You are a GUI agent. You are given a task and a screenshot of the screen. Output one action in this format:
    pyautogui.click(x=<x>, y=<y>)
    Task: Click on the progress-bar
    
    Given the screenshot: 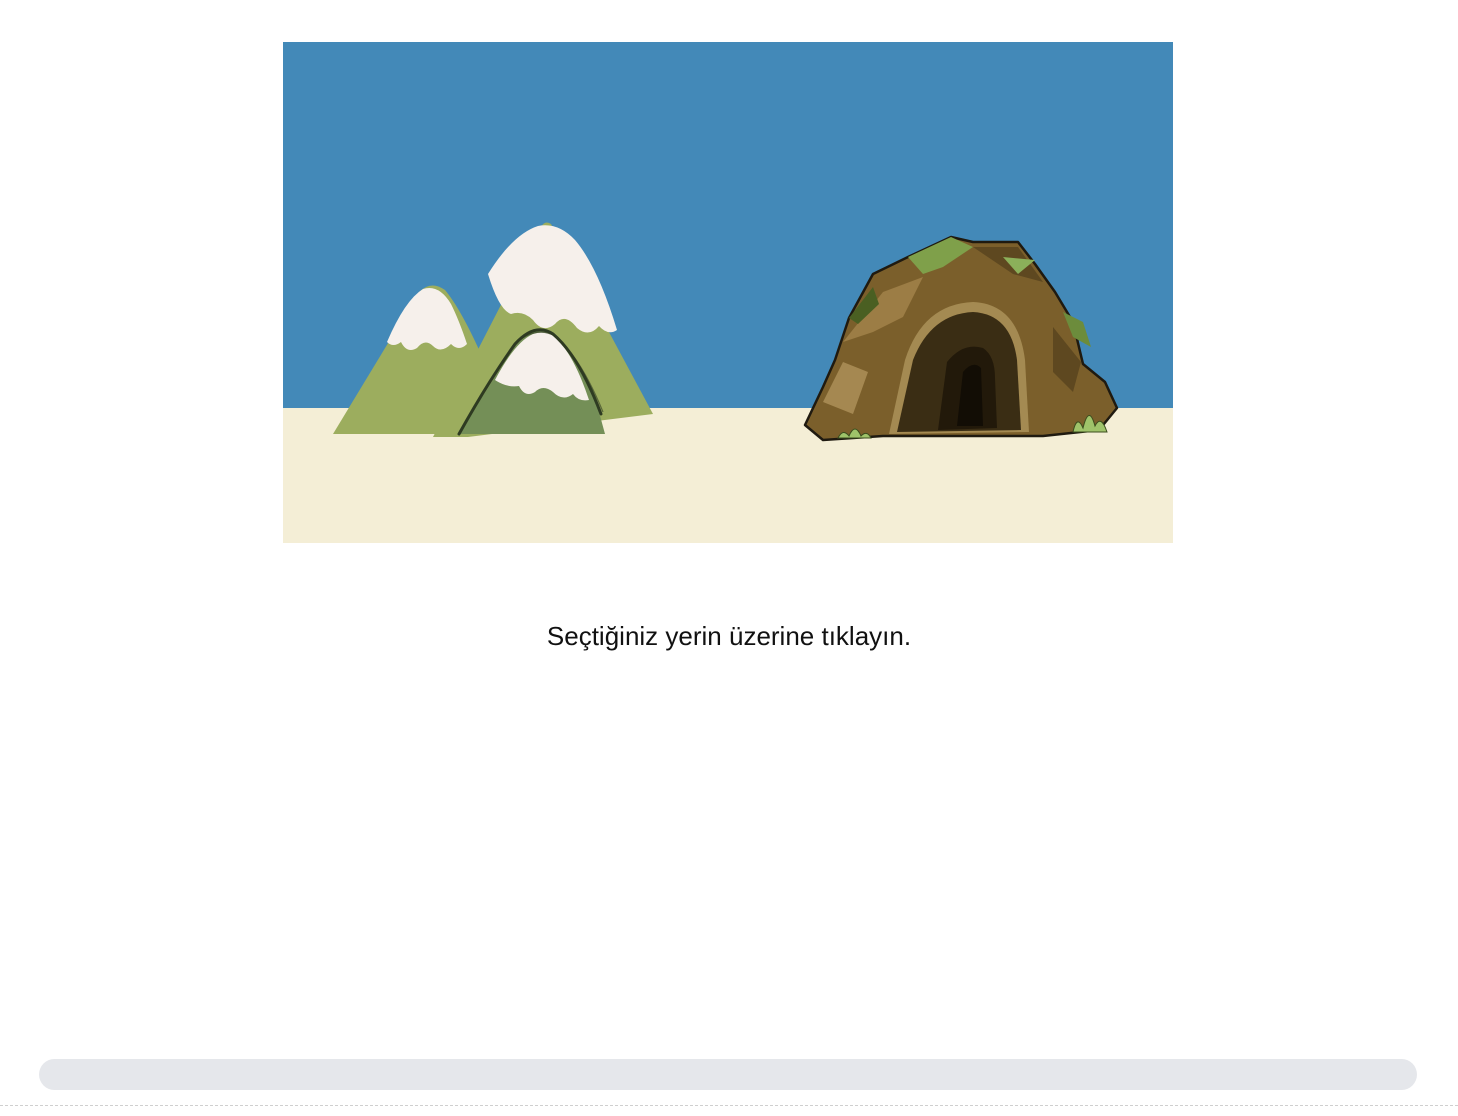 What is the action you would take?
    pyautogui.click(x=728, y=1074)
    